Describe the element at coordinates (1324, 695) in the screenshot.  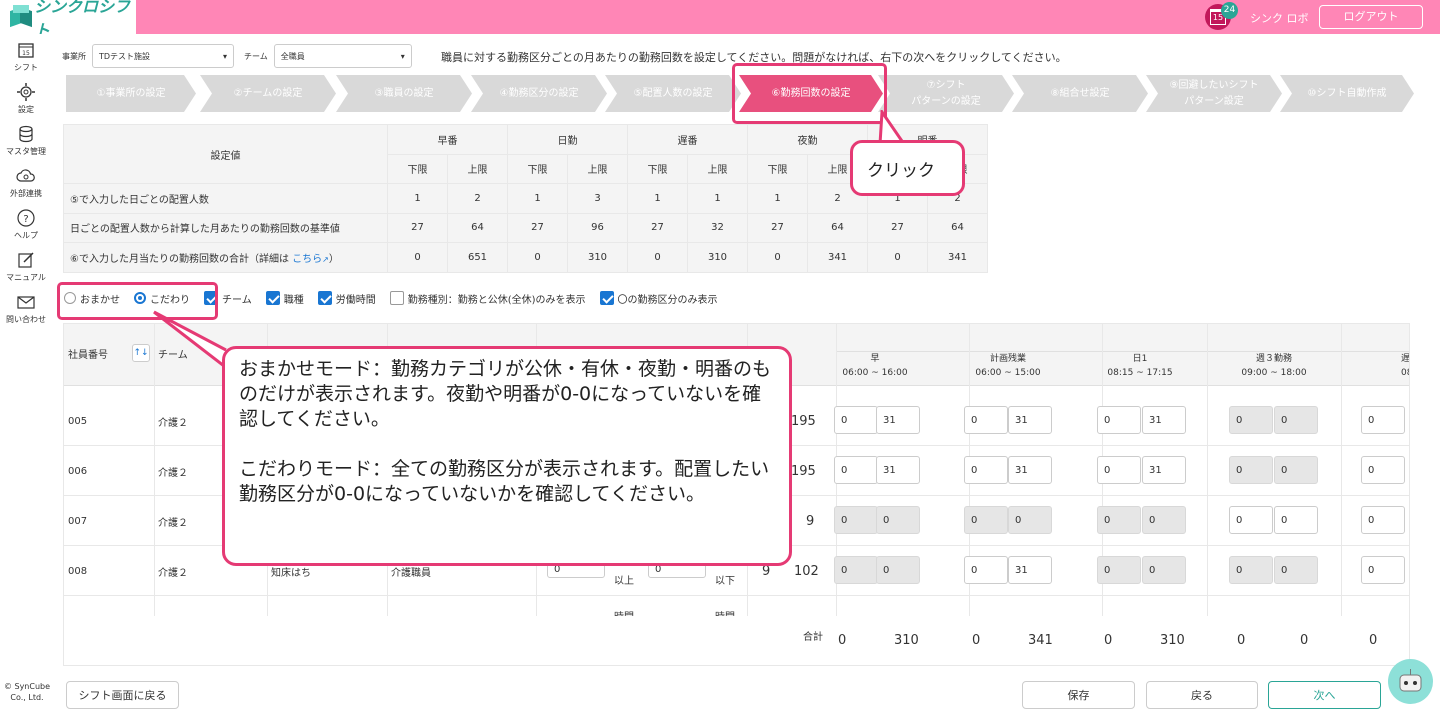
I see `next-button: 次へ` at that location.